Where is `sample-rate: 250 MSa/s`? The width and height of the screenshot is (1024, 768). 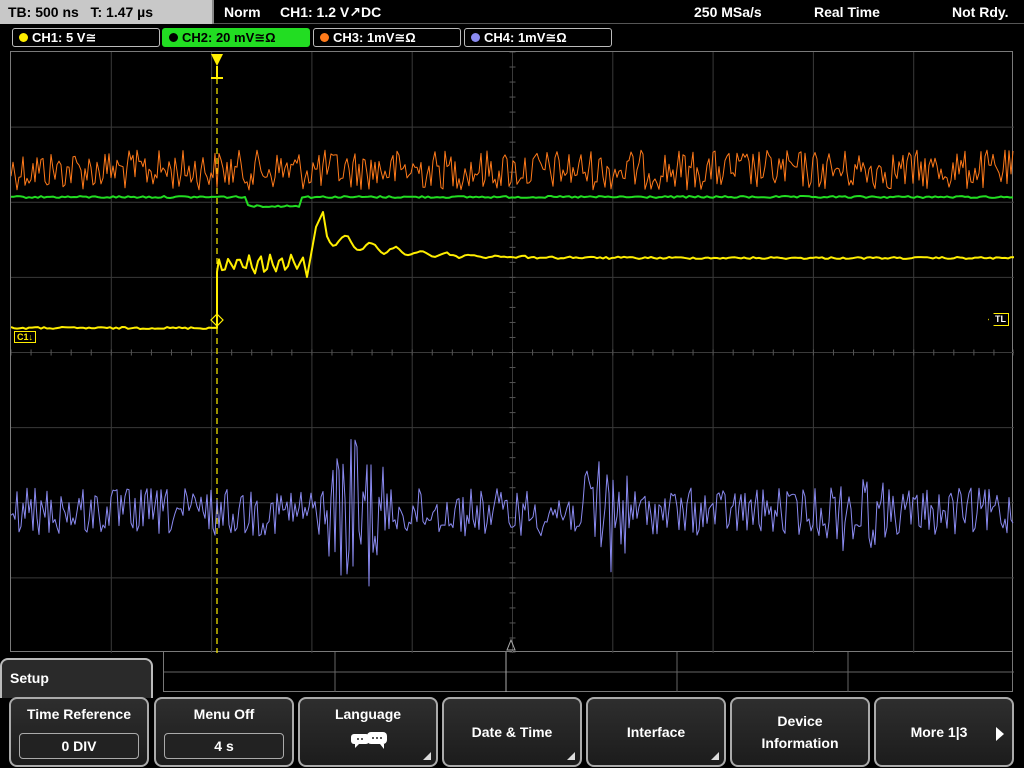
sample-rate: 250 MSa/s is located at coordinates (728, 12).